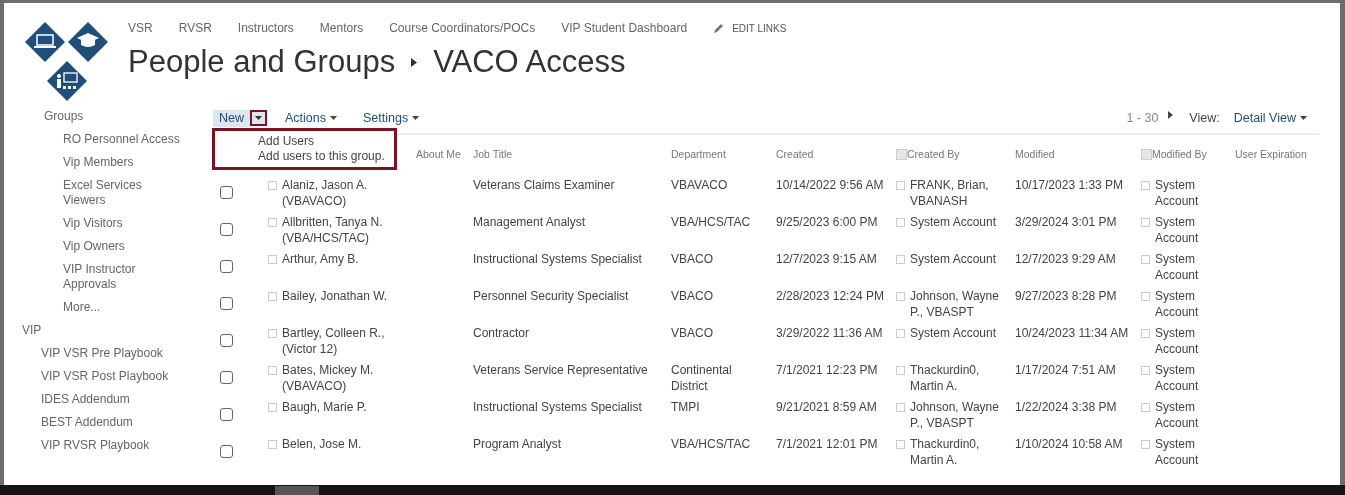  Describe the element at coordinates (933, 154) in the screenshot. I see `column-header: Created By` at that location.